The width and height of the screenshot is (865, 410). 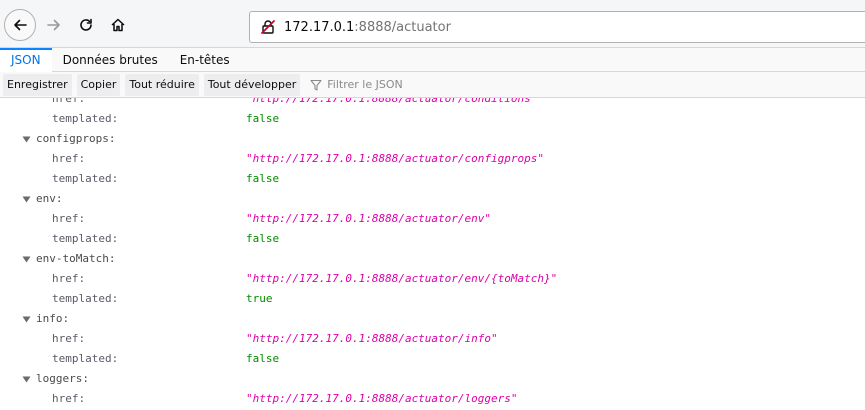 I want to click on save-button: Enregistrer, so click(x=37, y=84).